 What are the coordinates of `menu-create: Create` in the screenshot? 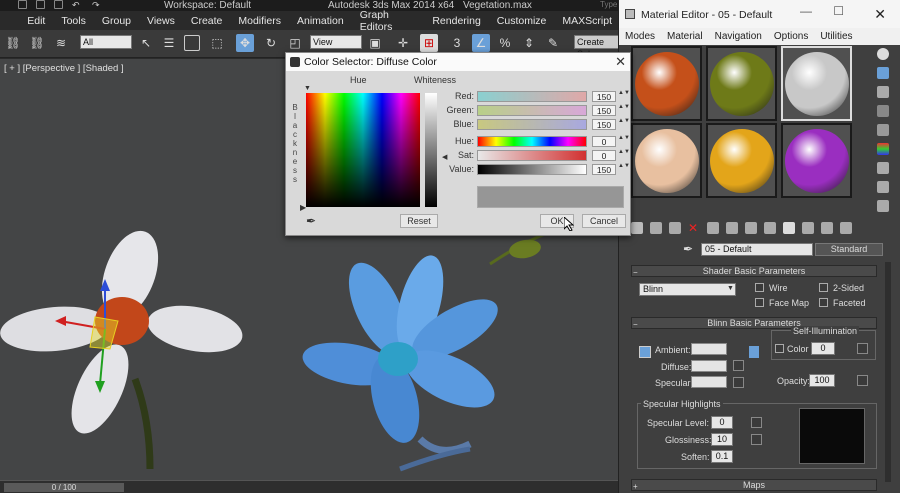 It's located at (207, 21).